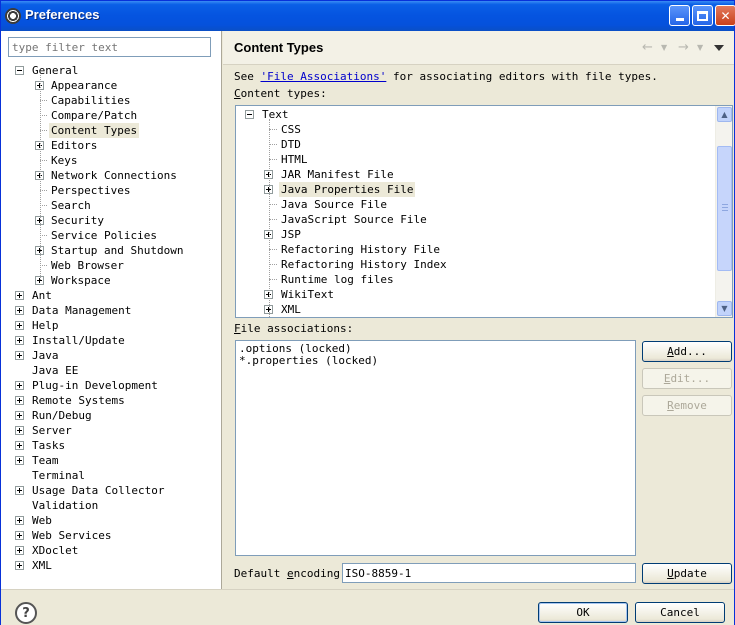  Describe the element at coordinates (476, 159) in the screenshot. I see `content-type-item: HTML` at that location.